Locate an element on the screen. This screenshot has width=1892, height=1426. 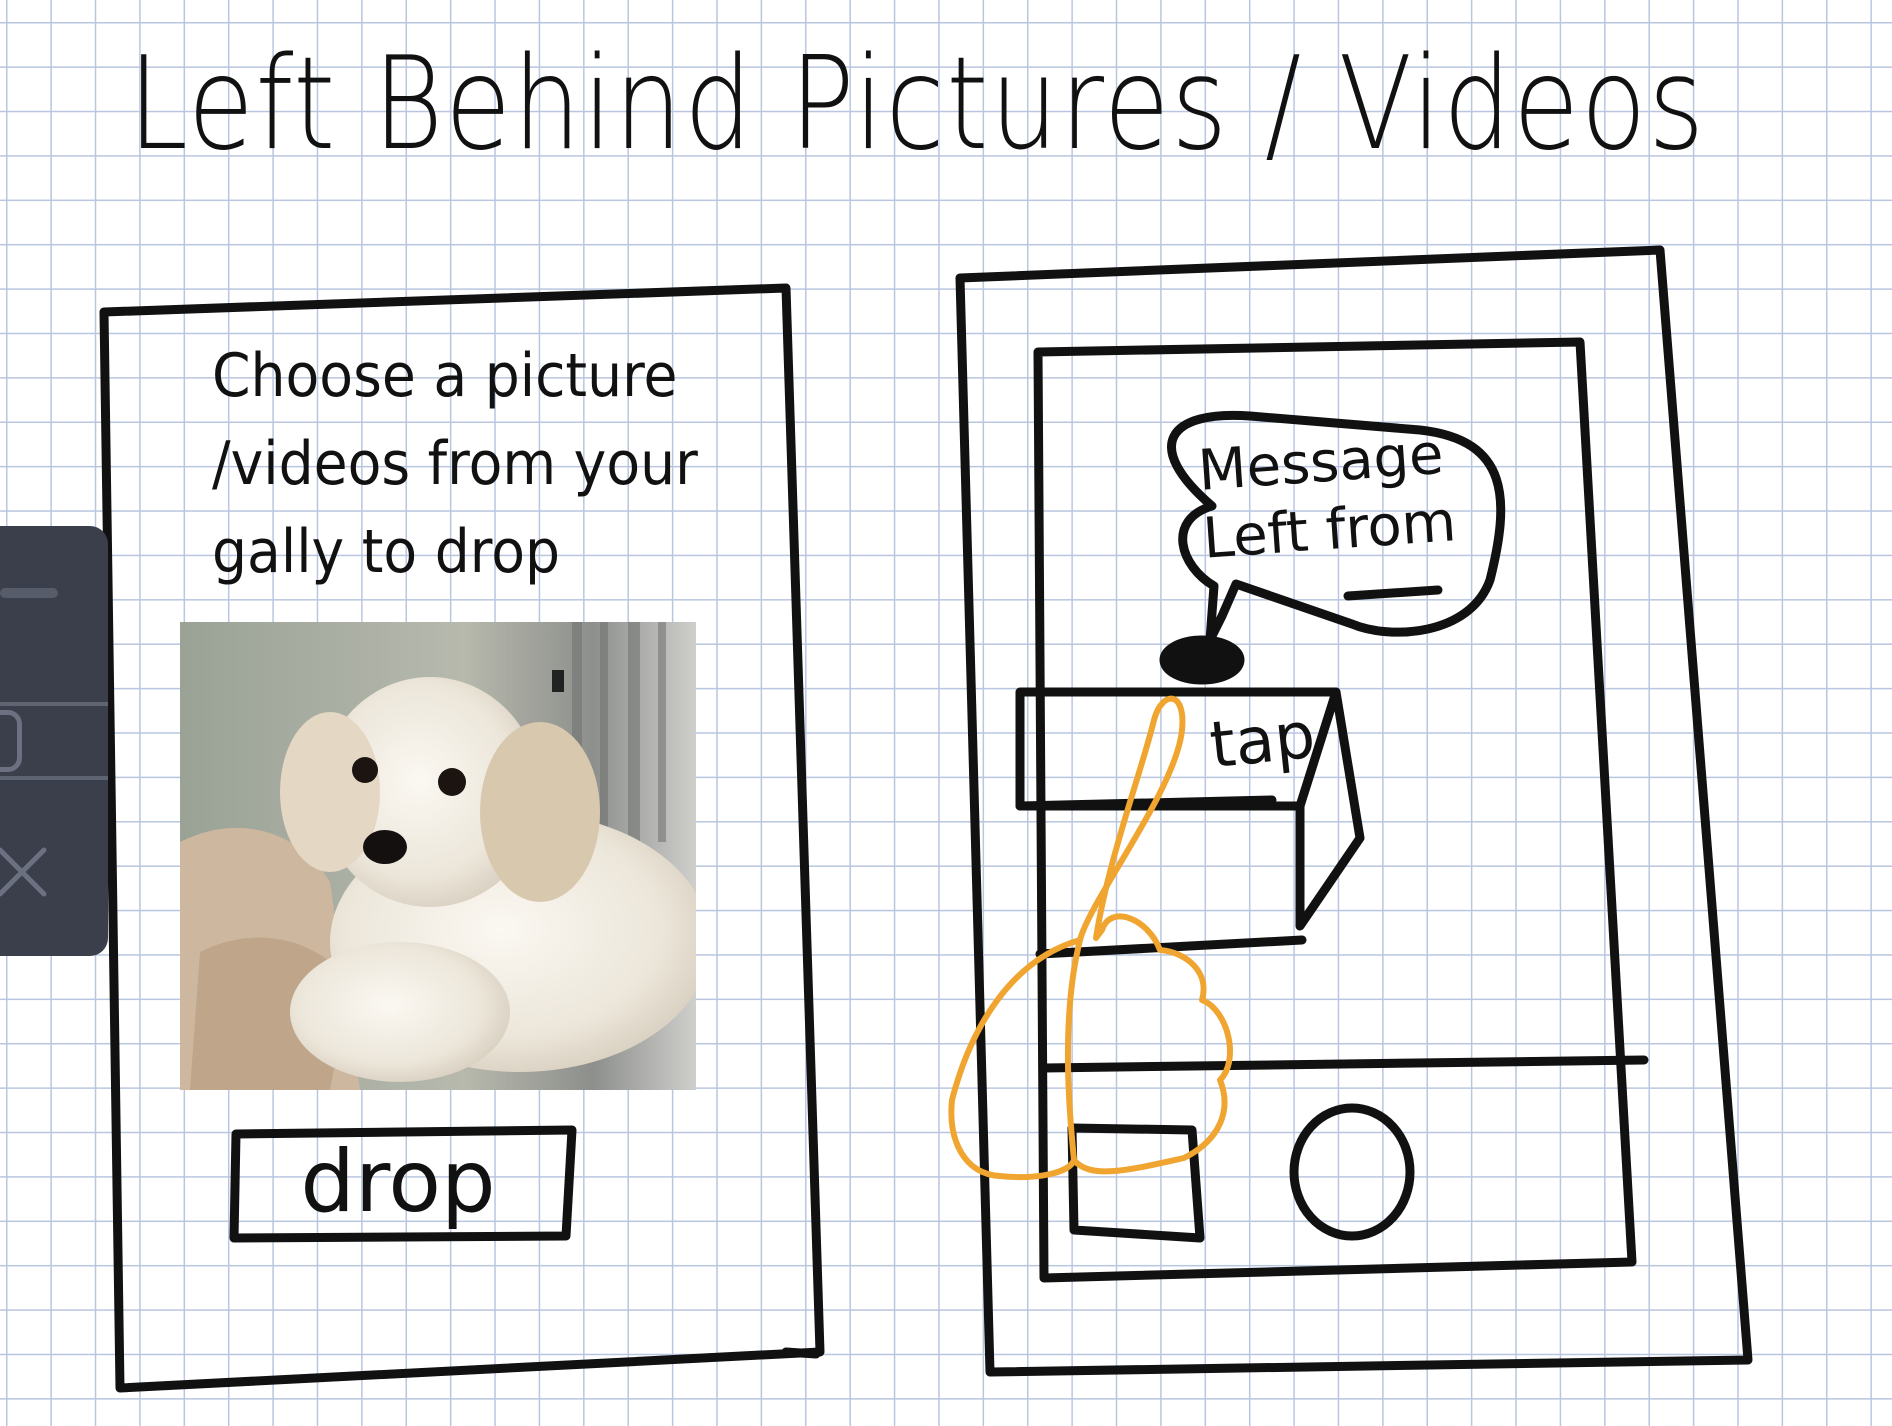
palette-slider-thumb is located at coordinates (11, 741).